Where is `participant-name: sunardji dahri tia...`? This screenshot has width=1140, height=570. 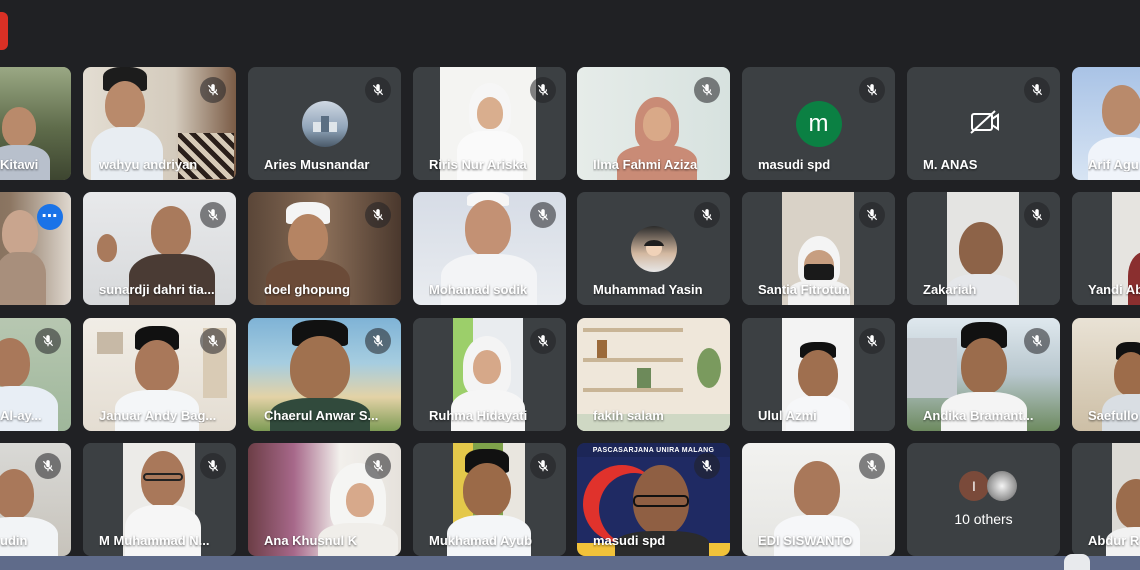
participant-name: sunardji dahri tia... is located at coordinates (157, 289).